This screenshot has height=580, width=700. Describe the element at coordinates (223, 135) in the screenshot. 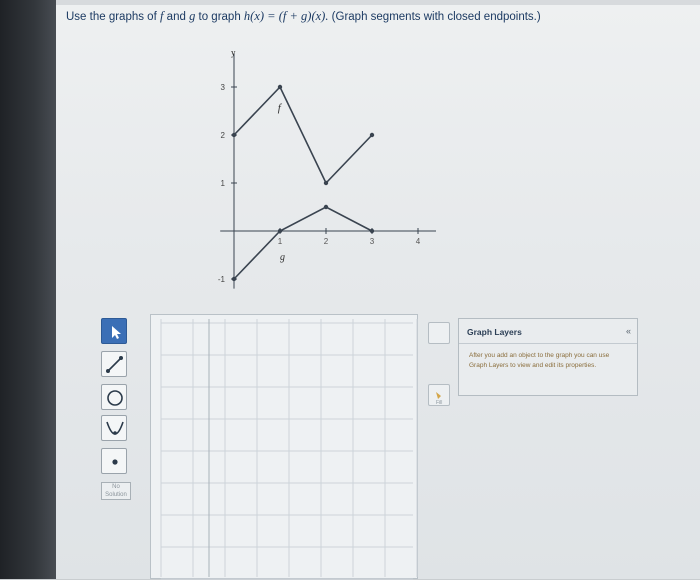

I see `y-tick-label: 2` at that location.